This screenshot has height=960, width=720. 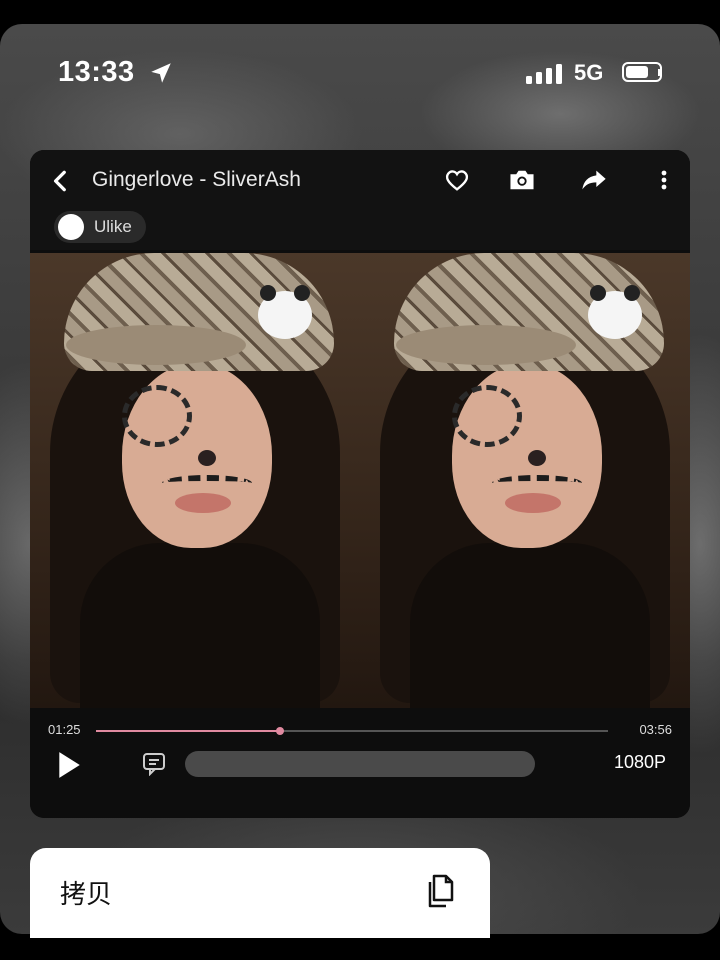 I want to click on danmu-icon, so click(x=155, y=764).